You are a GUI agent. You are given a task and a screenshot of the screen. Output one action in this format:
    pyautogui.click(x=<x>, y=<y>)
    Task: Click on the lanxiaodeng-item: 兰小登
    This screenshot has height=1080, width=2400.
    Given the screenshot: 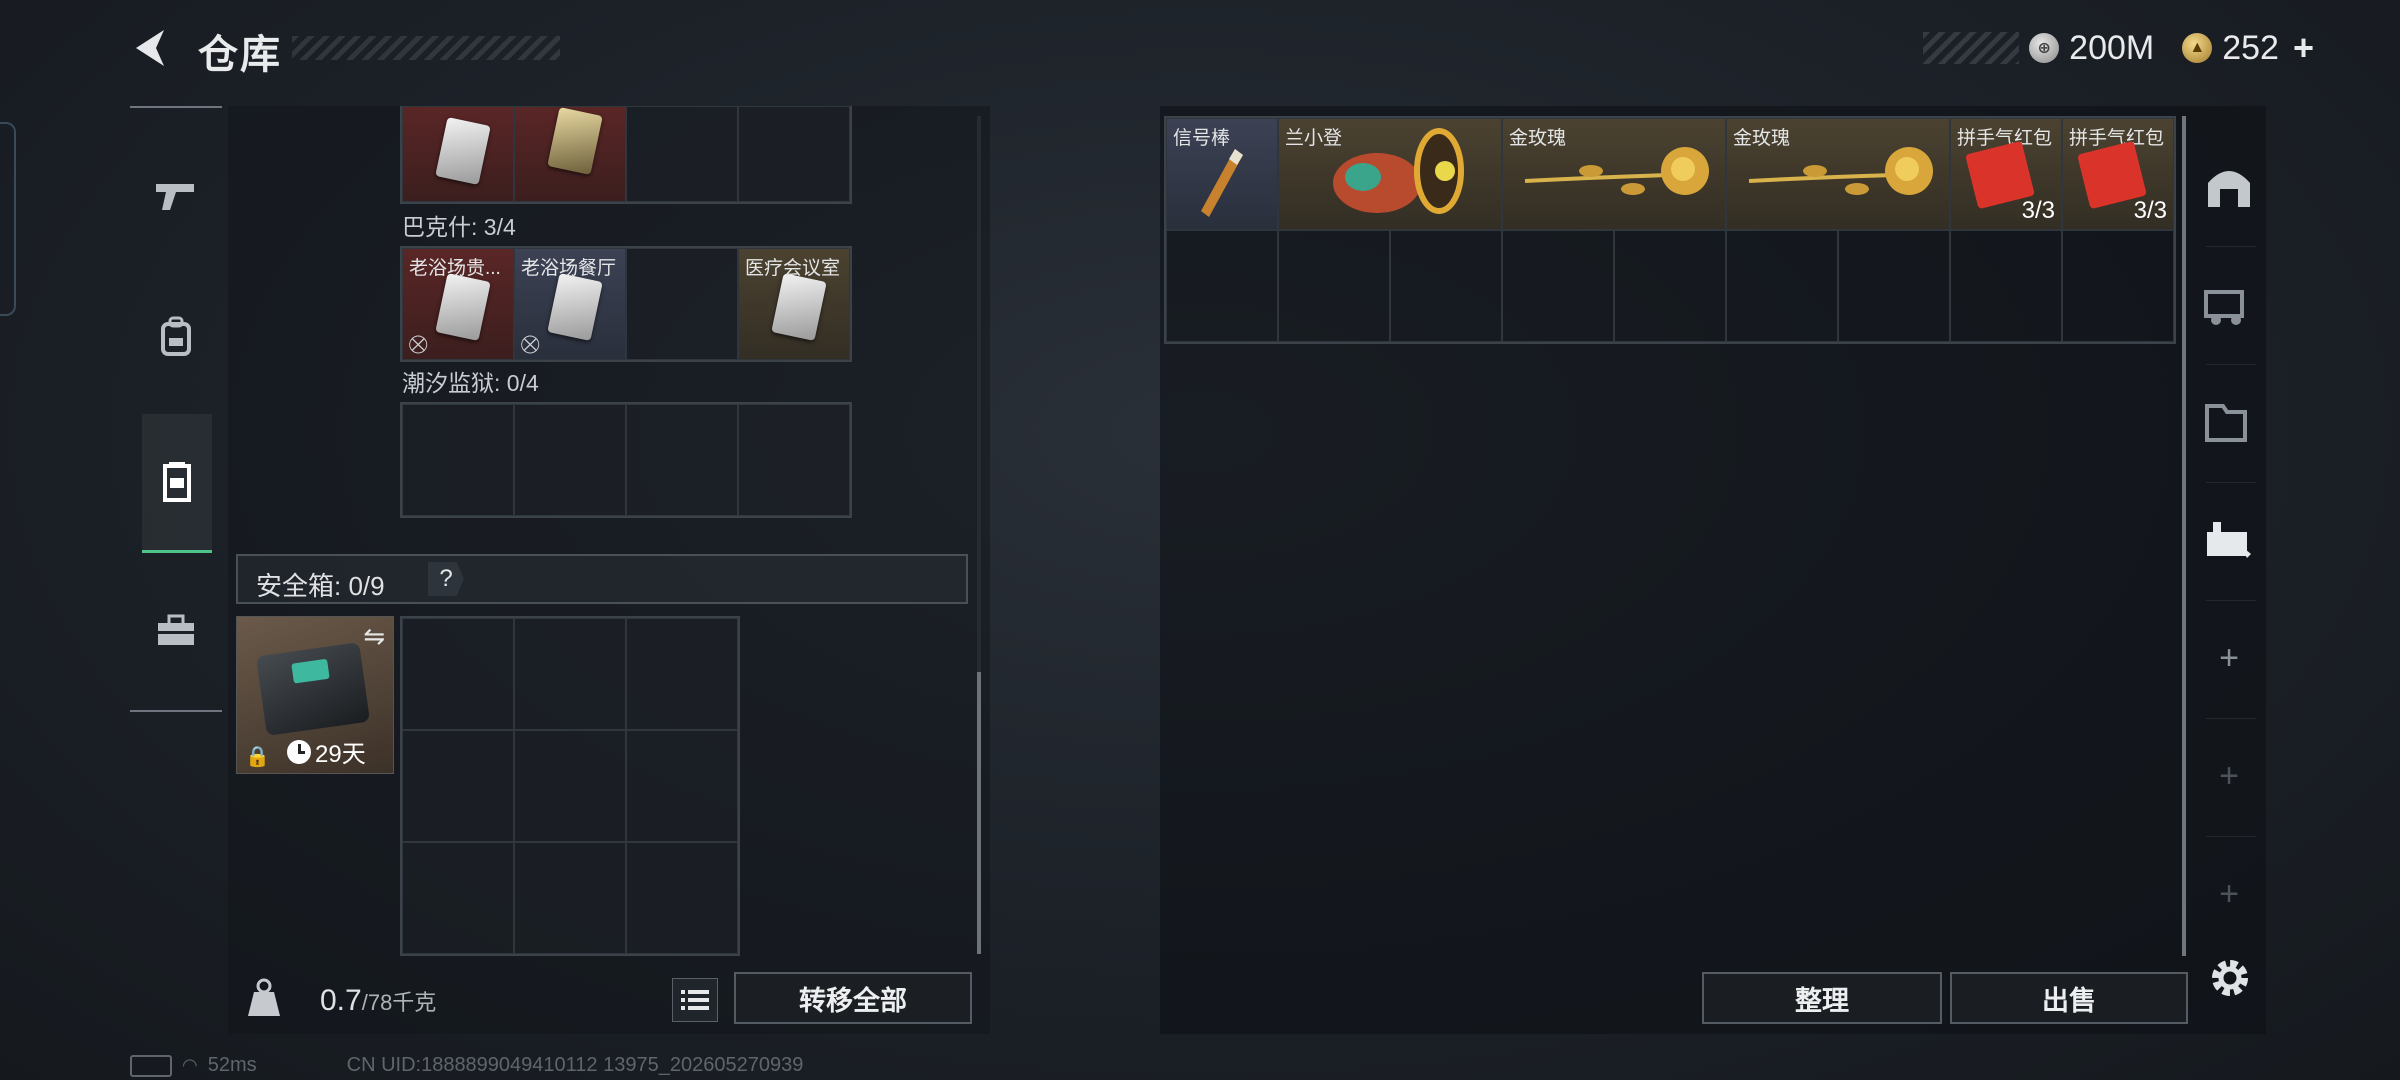 What is the action you would take?
    pyautogui.click(x=1390, y=174)
    